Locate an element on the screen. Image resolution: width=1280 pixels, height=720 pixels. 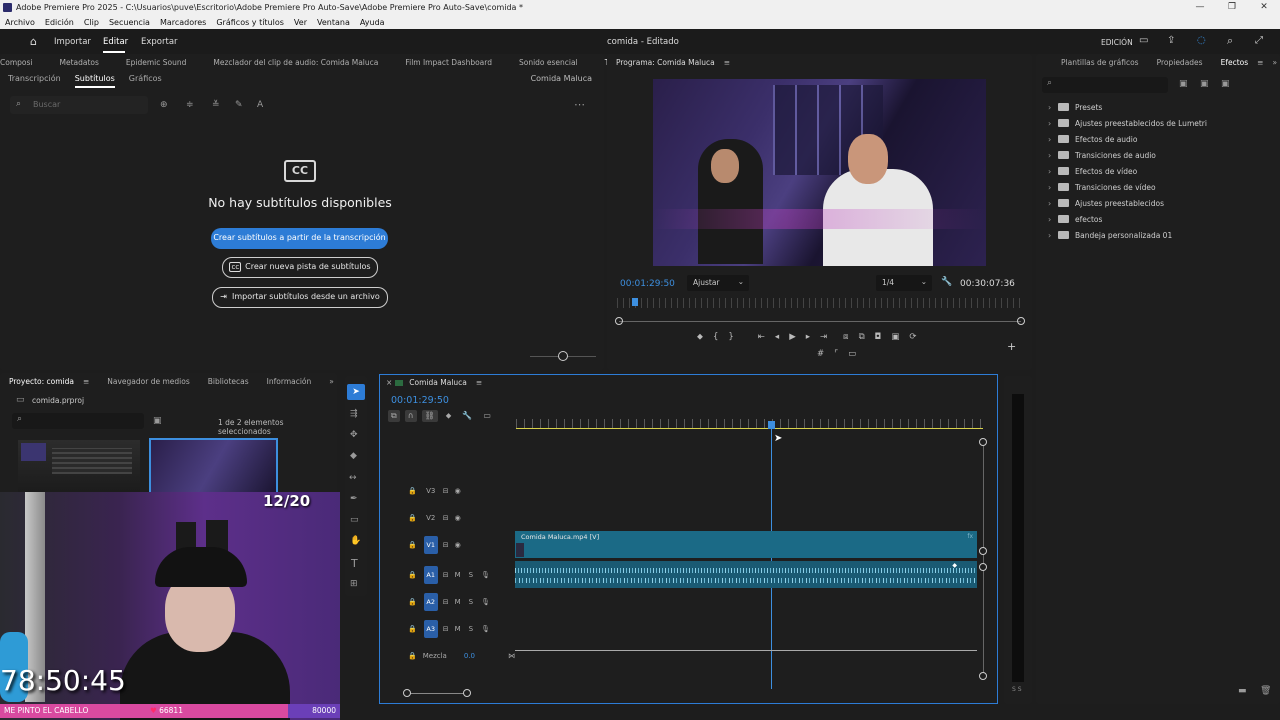
tab-editar: Editar is located at coordinates (115, 42).